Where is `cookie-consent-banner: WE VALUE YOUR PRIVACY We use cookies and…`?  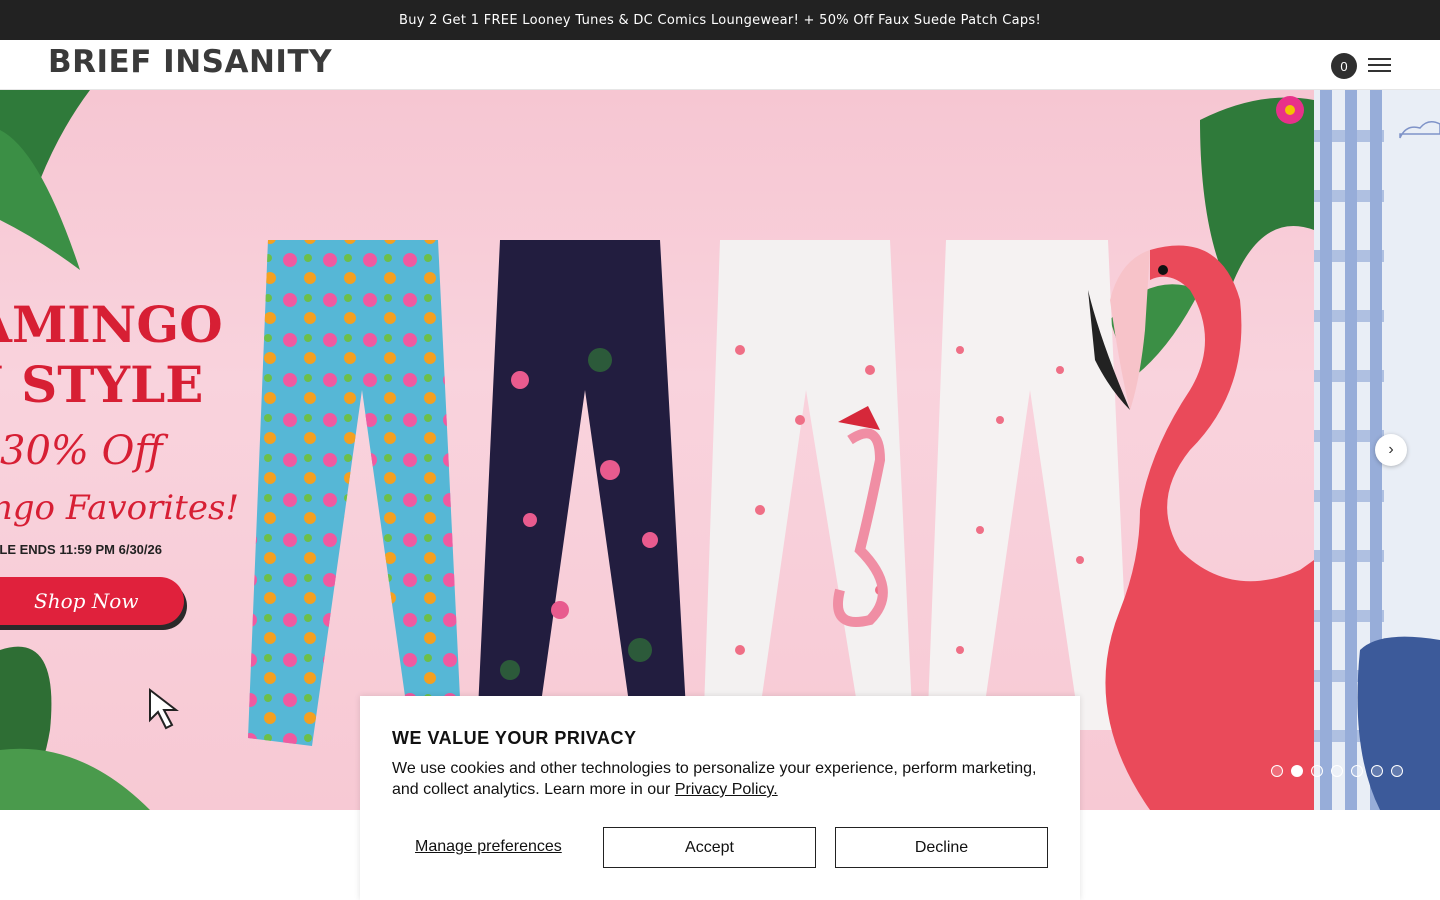
cookie-consent-banner: WE VALUE YOUR PRIVACY We use cookies and… is located at coordinates (720, 798).